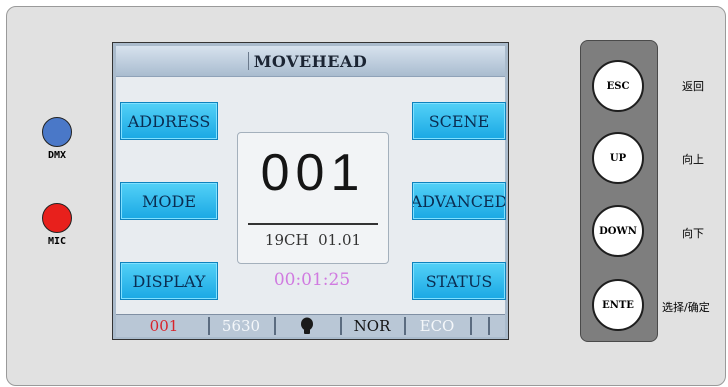 This screenshot has height=387, width=728. What do you see at coordinates (618, 86) in the screenshot?
I see `esc-button: ESC` at bounding box center [618, 86].